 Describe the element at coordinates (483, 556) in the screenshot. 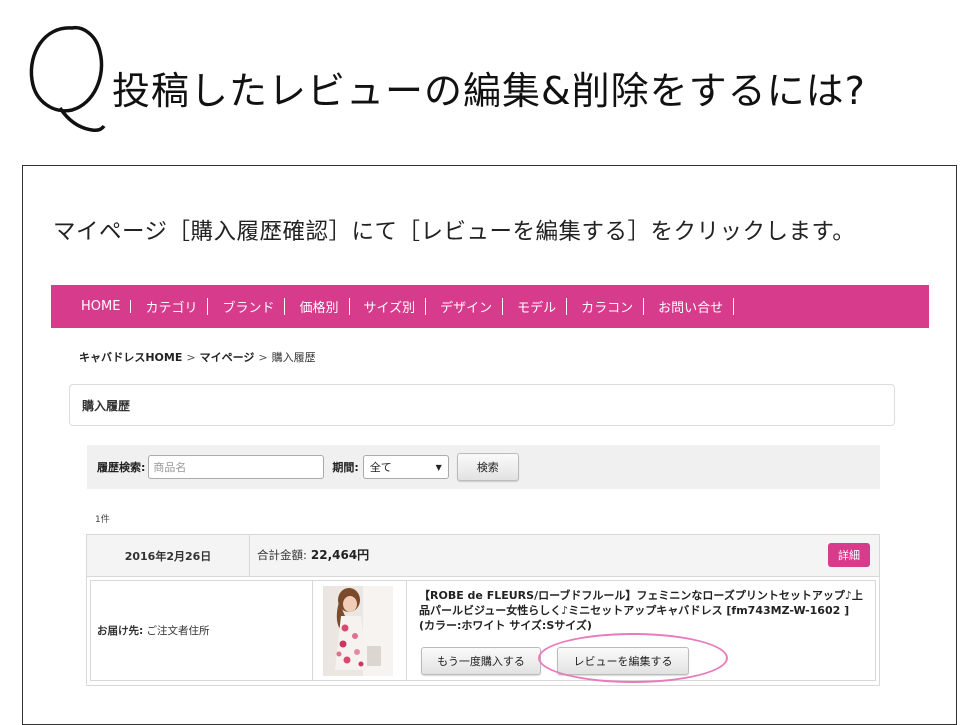

I see `order-header: 2016年2月26日 合計金額: 22,464円 詳細` at that location.